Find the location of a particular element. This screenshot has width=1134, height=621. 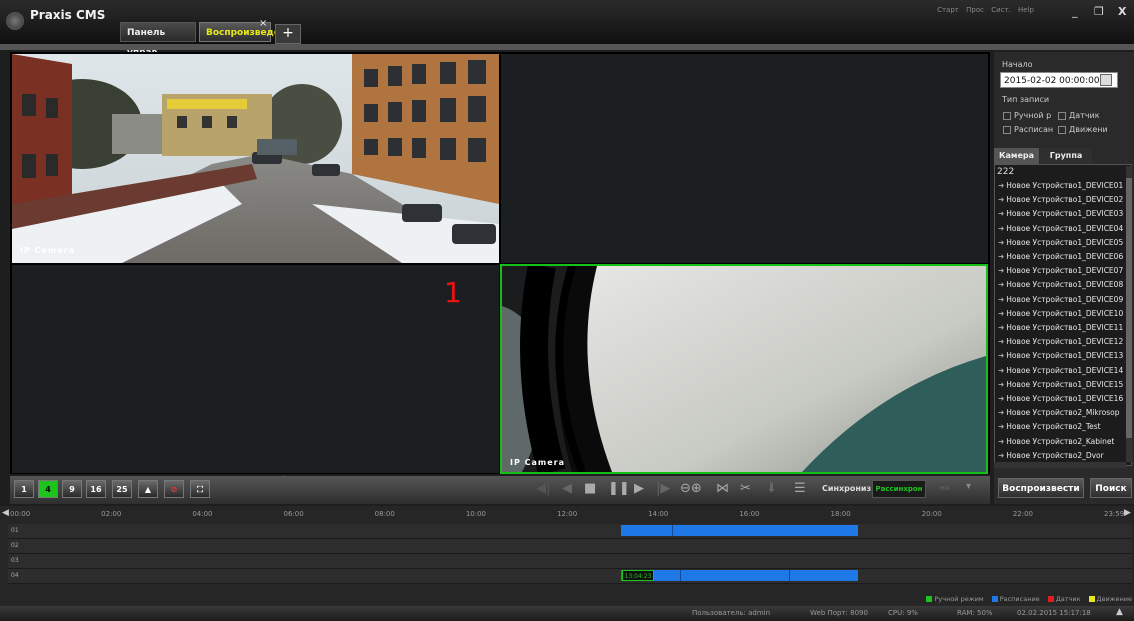

sync-mode-toggle: Рассинхрон is located at coordinates (899, 489).